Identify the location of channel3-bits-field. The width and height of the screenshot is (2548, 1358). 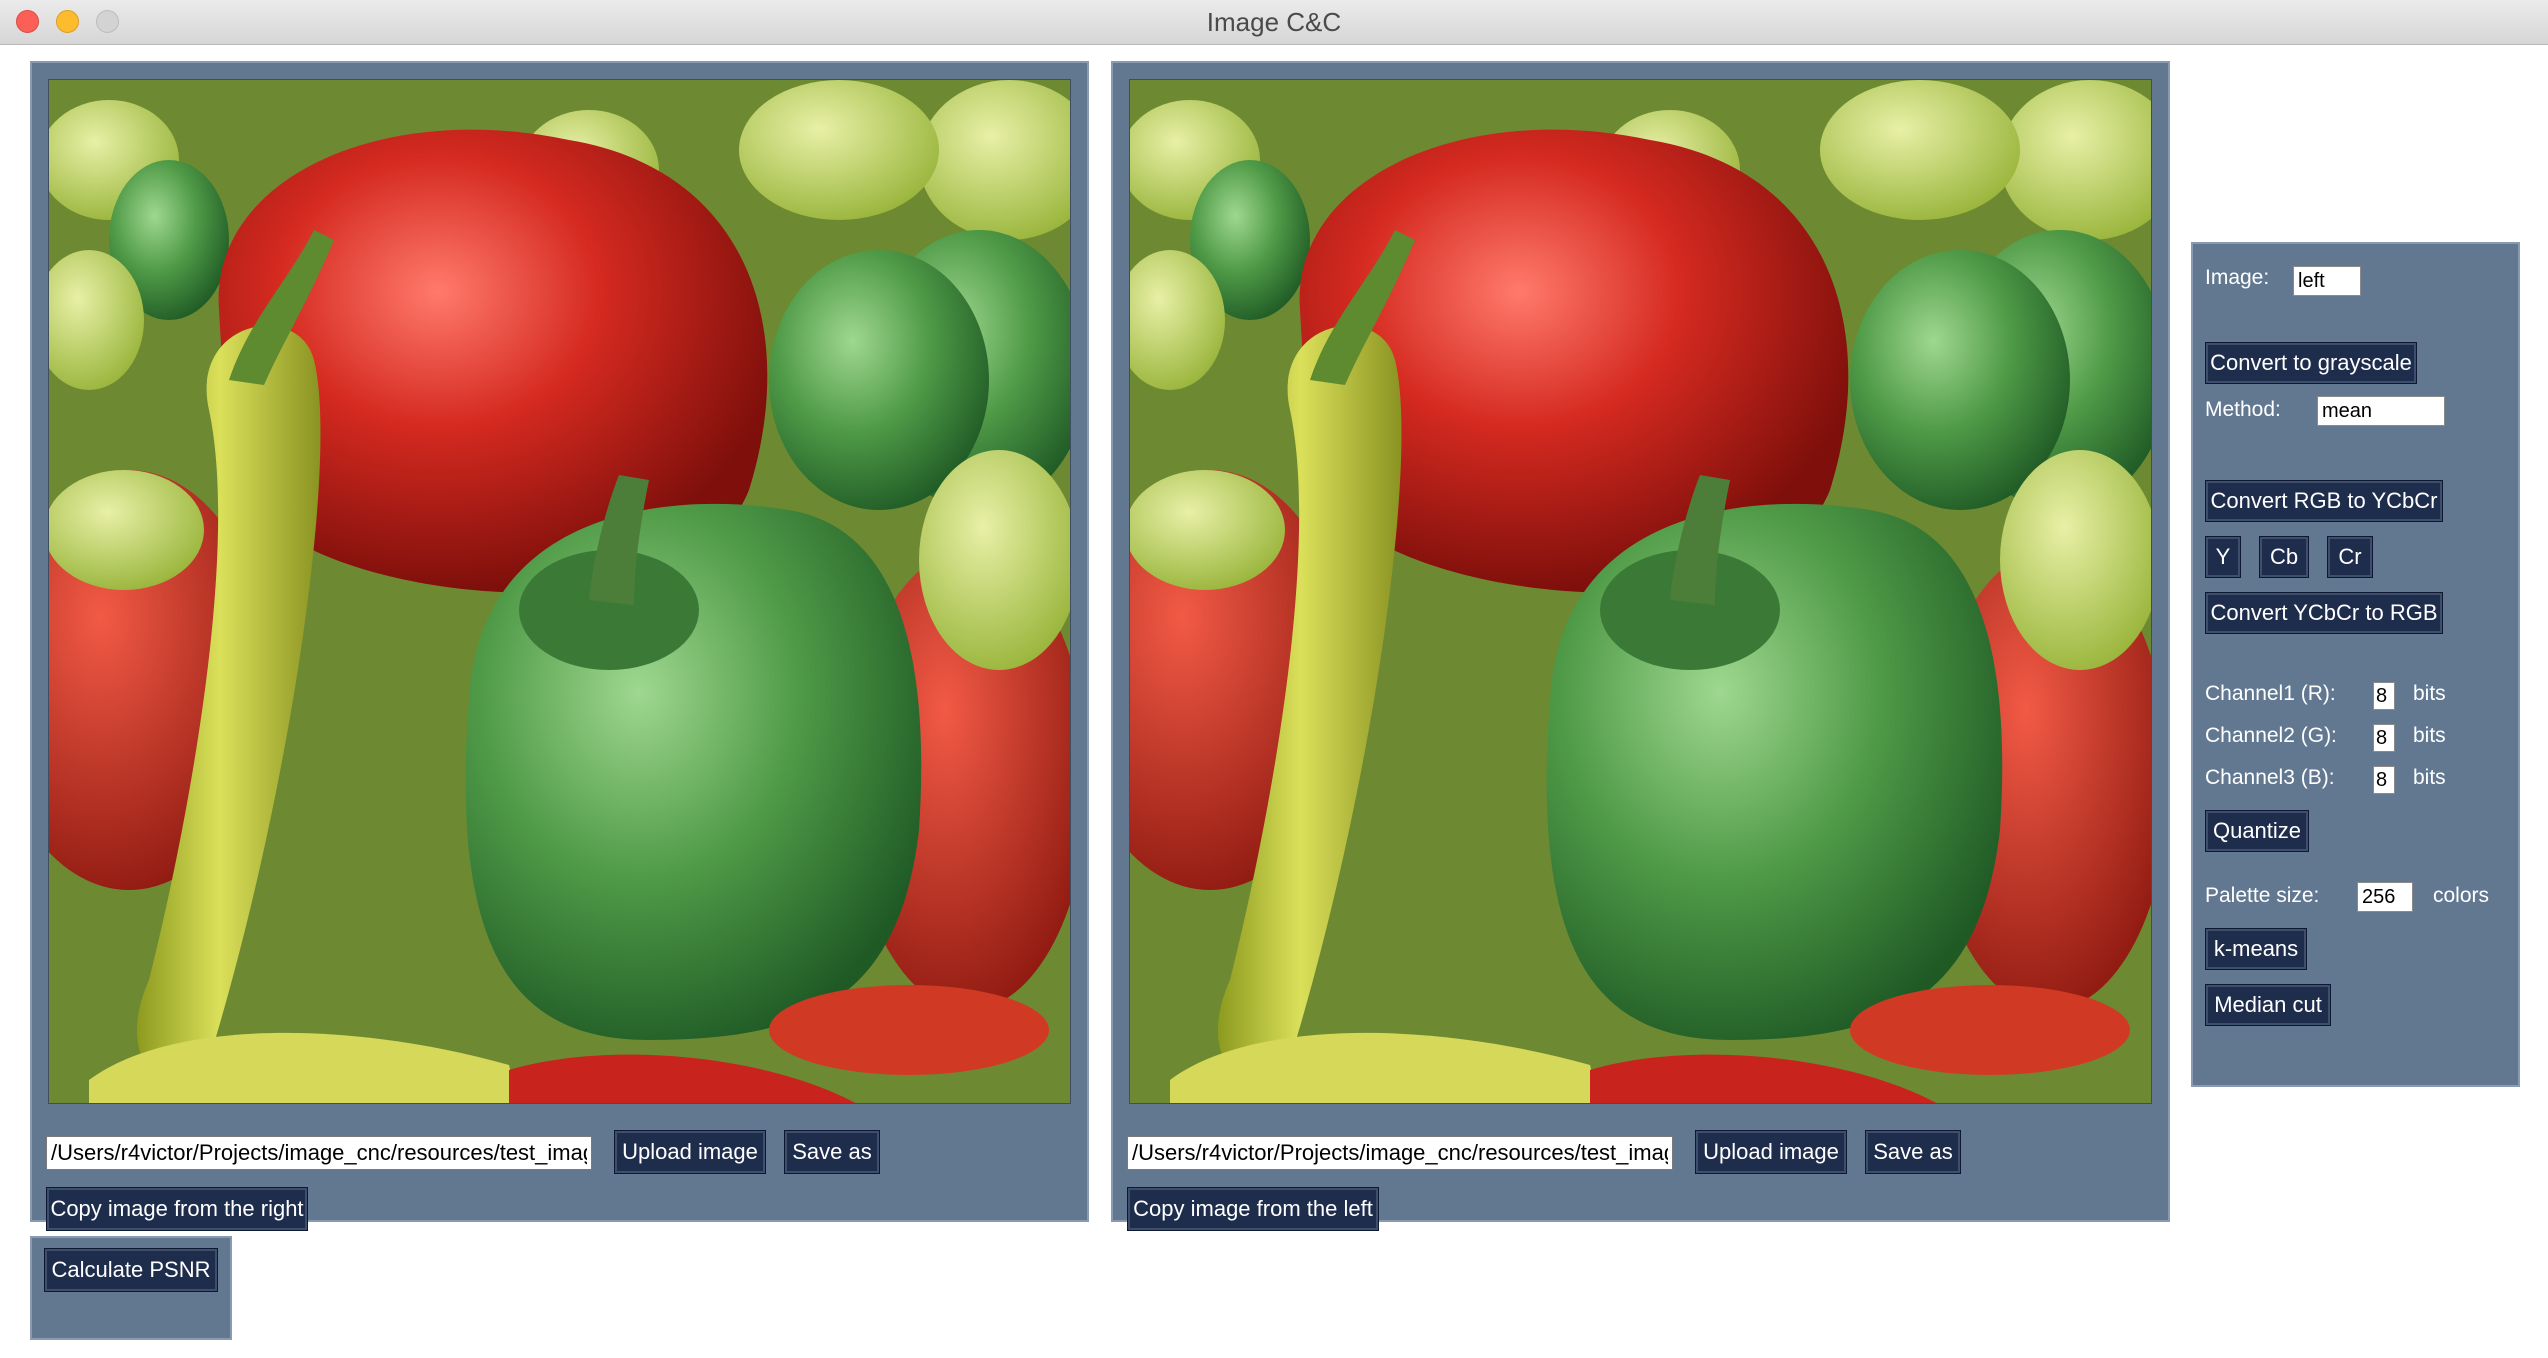
(2384, 780).